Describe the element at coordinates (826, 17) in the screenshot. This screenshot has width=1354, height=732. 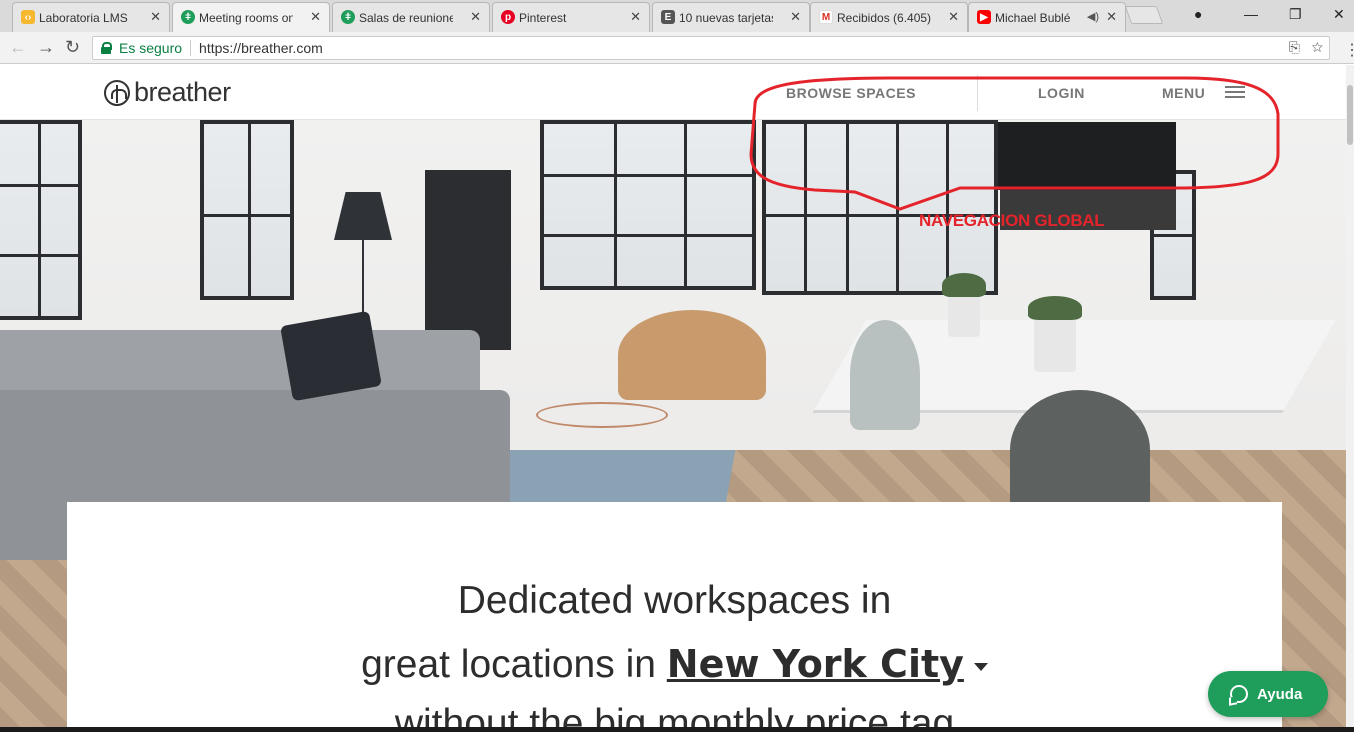
I see `gmail-icon: M` at that location.